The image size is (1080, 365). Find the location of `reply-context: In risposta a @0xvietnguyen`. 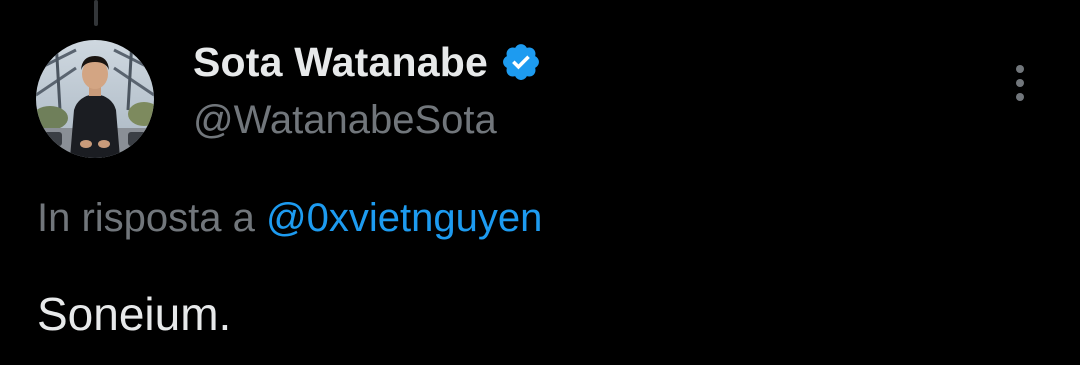

reply-context: In risposta a @0xvietnguyen is located at coordinates (289, 218).